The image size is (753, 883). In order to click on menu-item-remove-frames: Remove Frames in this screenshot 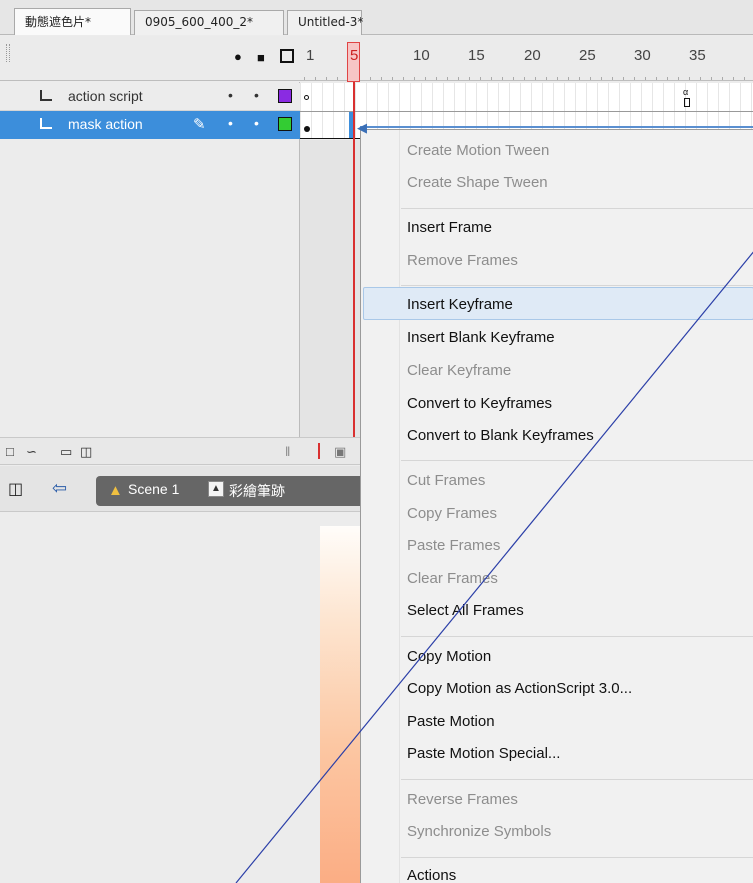, I will do `click(462, 260)`.